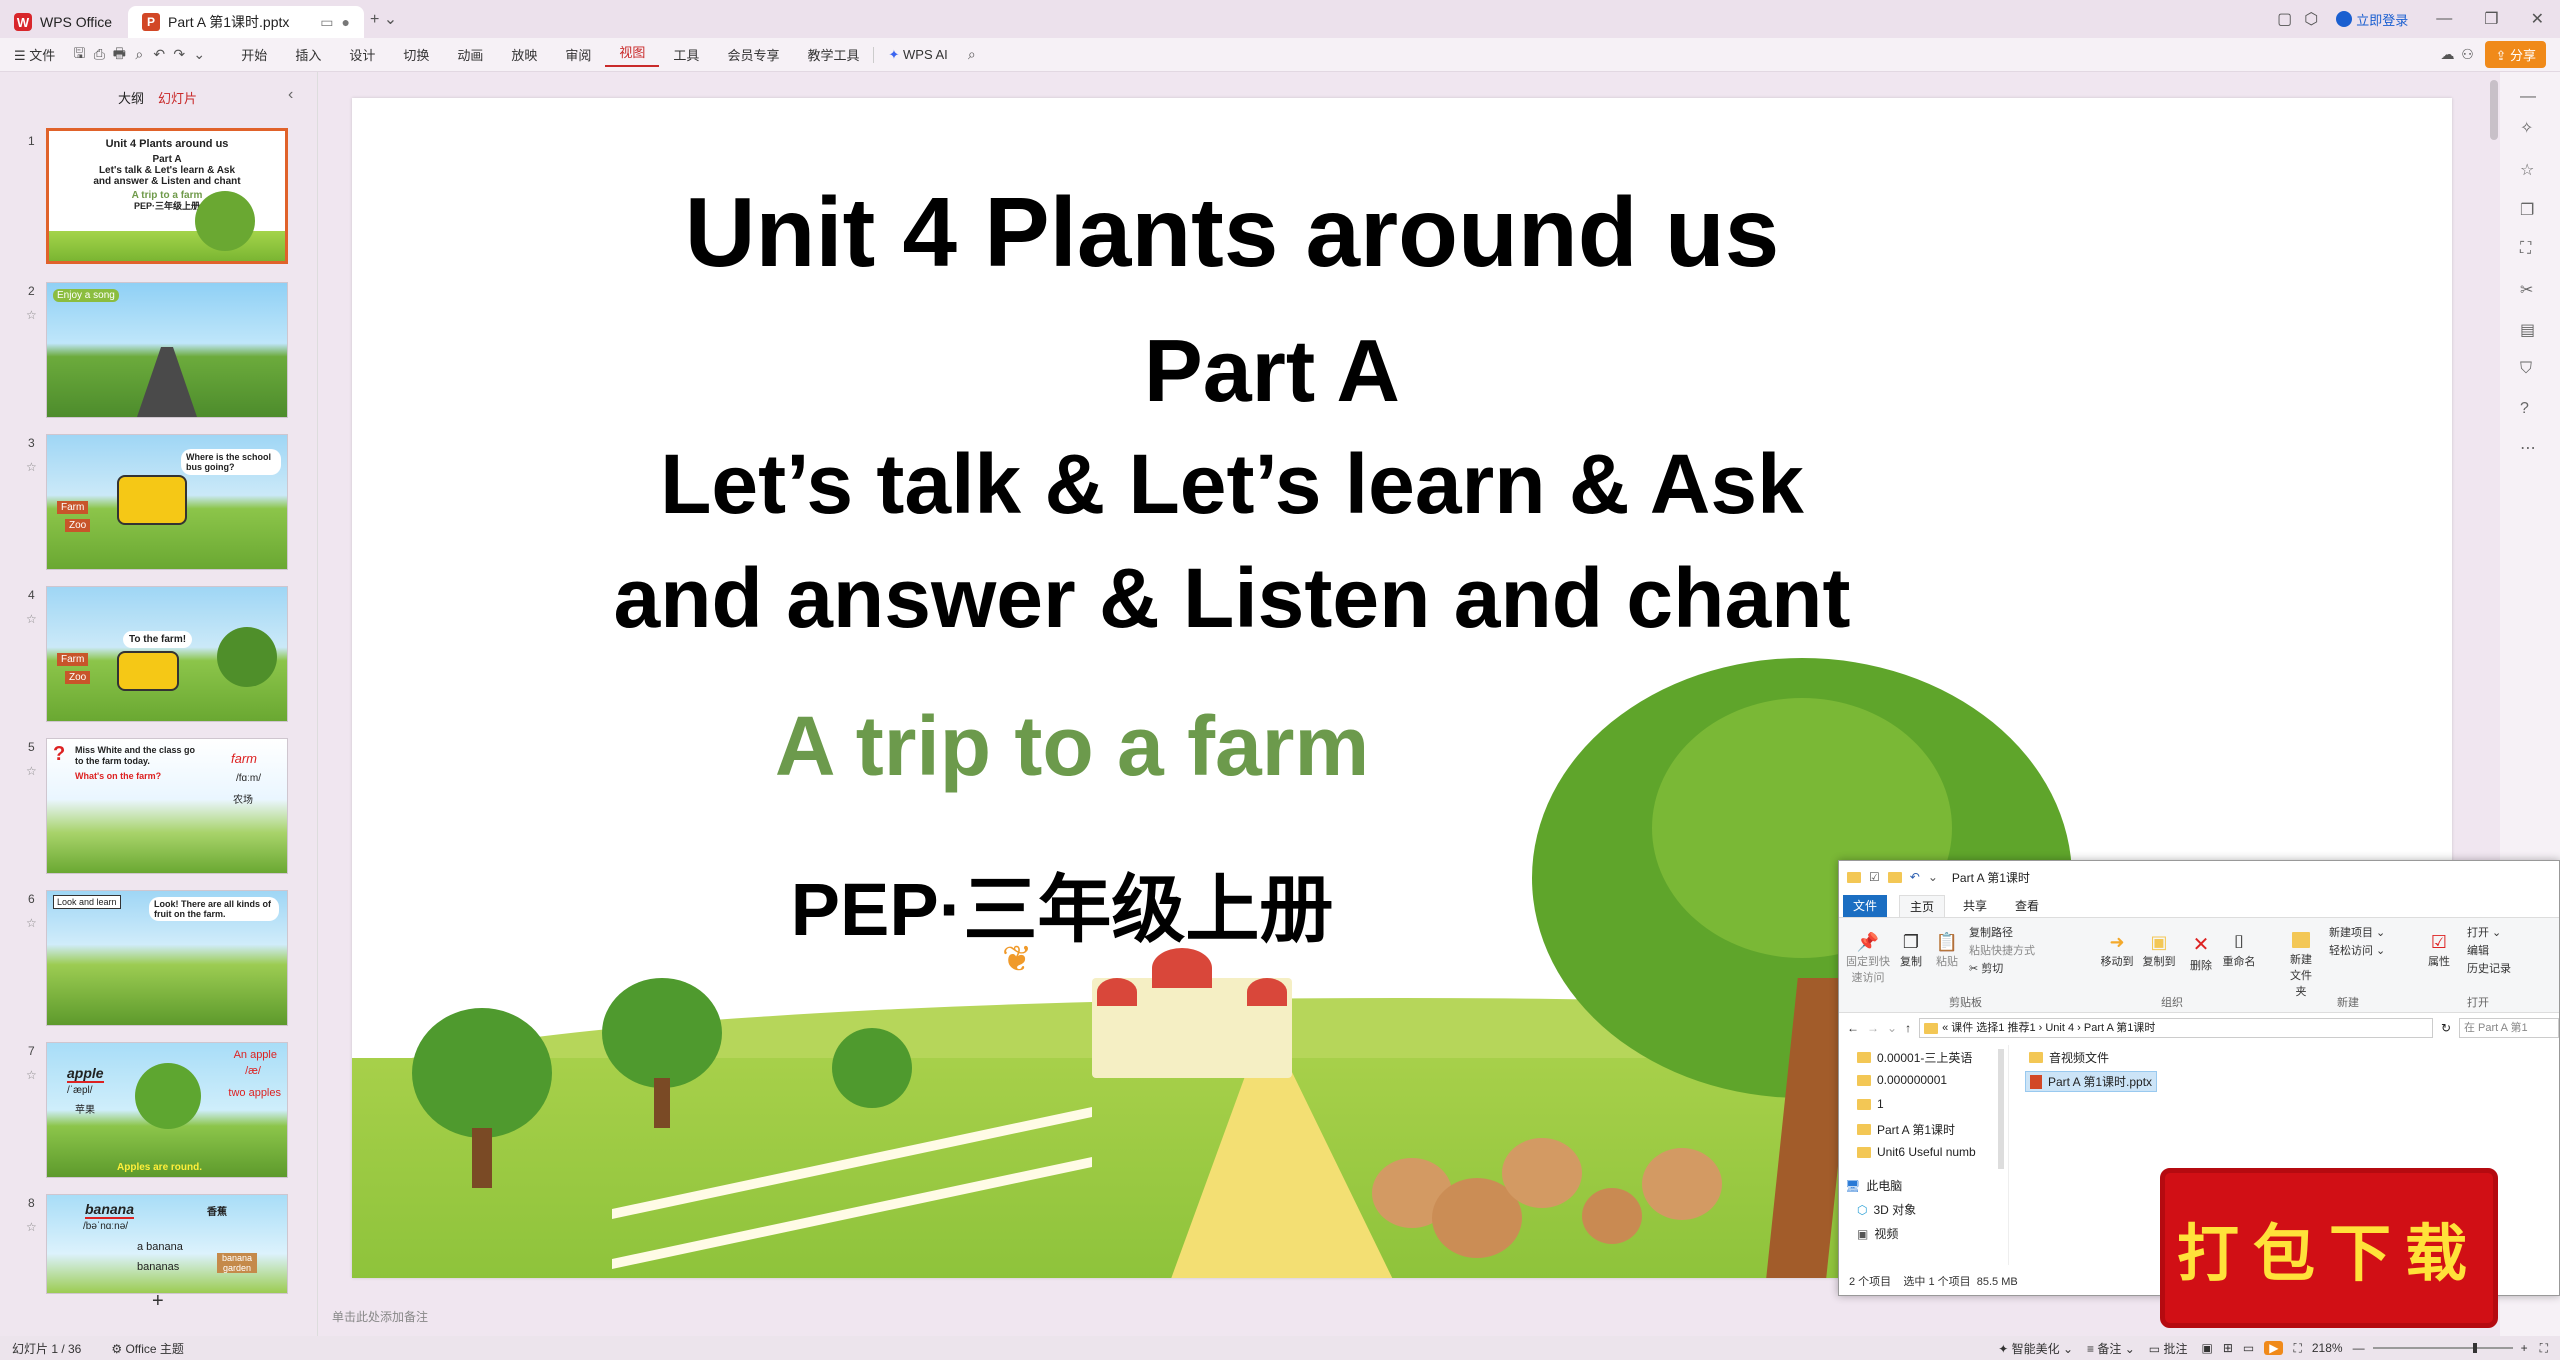  What do you see at coordinates (1933, 877) in the screenshot?
I see `dropdown-icon: ⌄` at bounding box center [1933, 877].